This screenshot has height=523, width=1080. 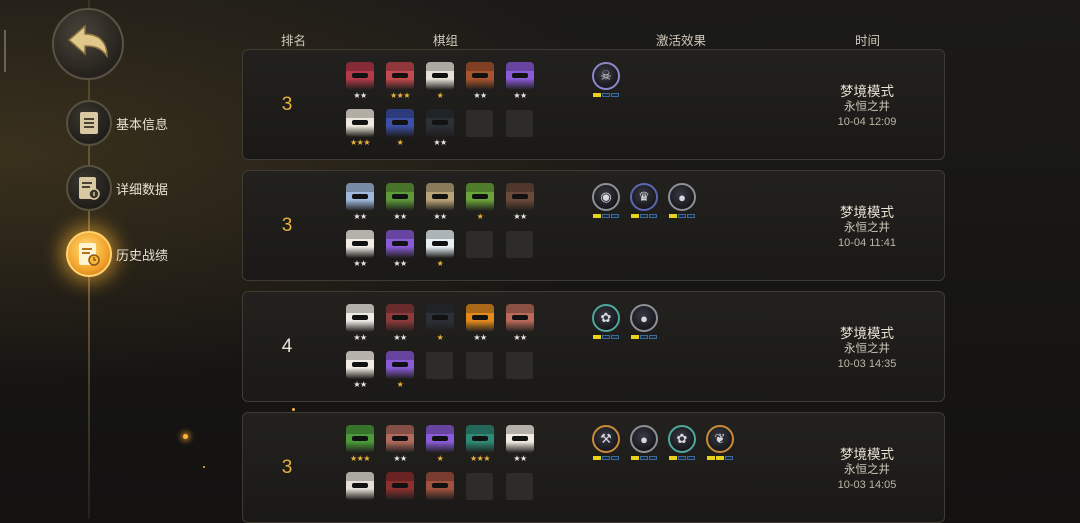 What do you see at coordinates (142, 255) in the screenshot?
I see `sidebar-item-label: 历史战绩` at bounding box center [142, 255].